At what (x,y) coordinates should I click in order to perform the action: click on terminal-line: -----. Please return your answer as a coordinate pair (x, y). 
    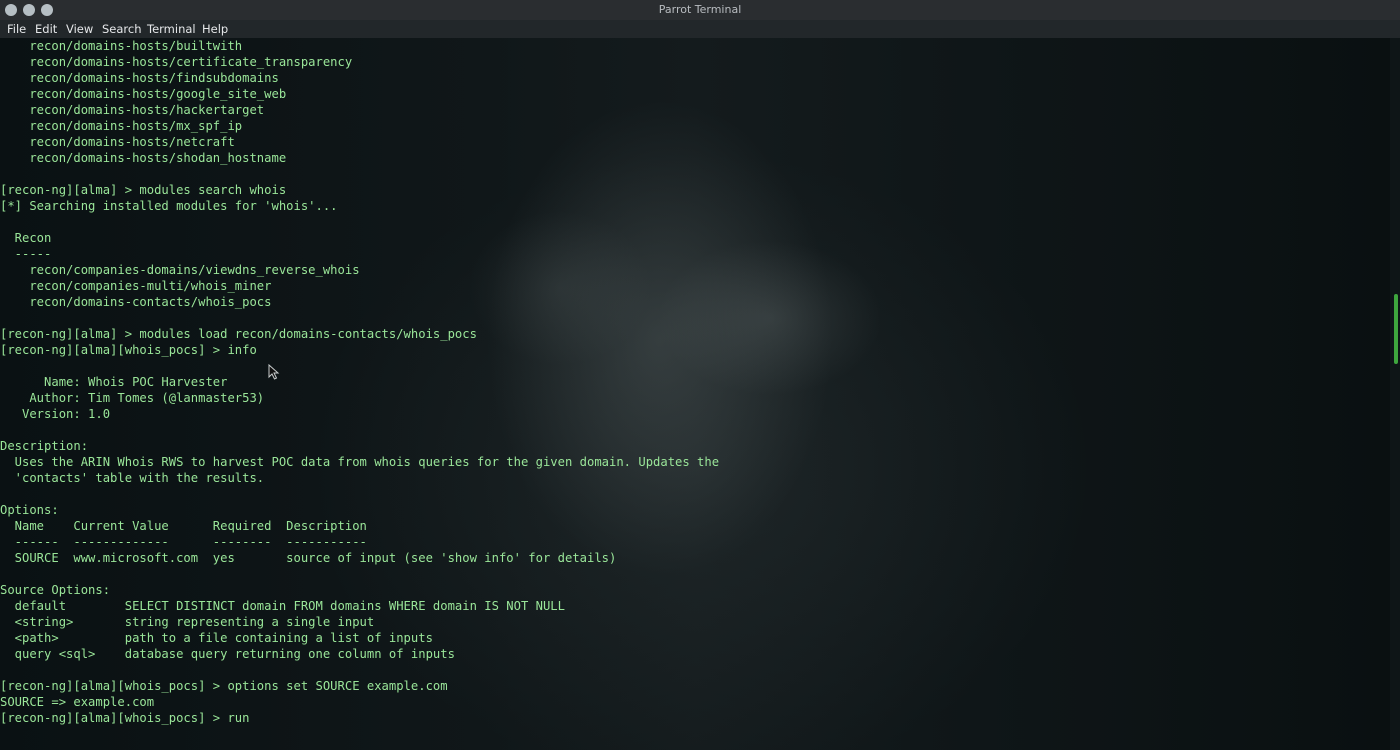
    Looking at the image, I should click on (26, 254).